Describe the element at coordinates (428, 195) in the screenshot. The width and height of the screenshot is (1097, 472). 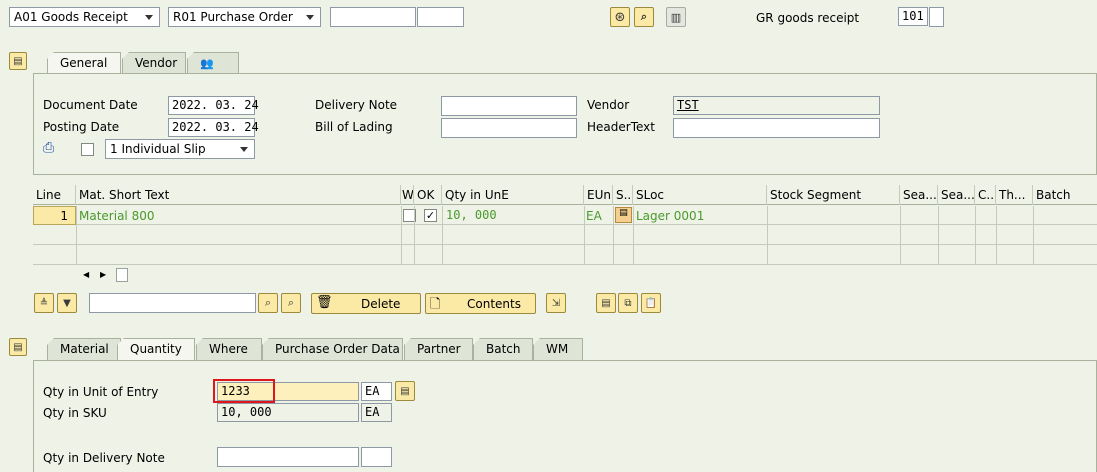
I see `col-ok: OK` at that location.